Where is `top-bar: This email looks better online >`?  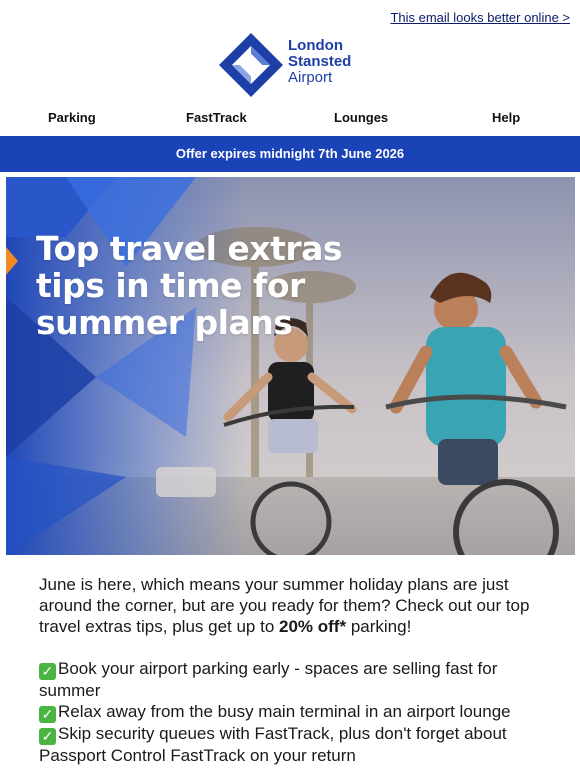 top-bar: This email looks better online > is located at coordinates (290, 17).